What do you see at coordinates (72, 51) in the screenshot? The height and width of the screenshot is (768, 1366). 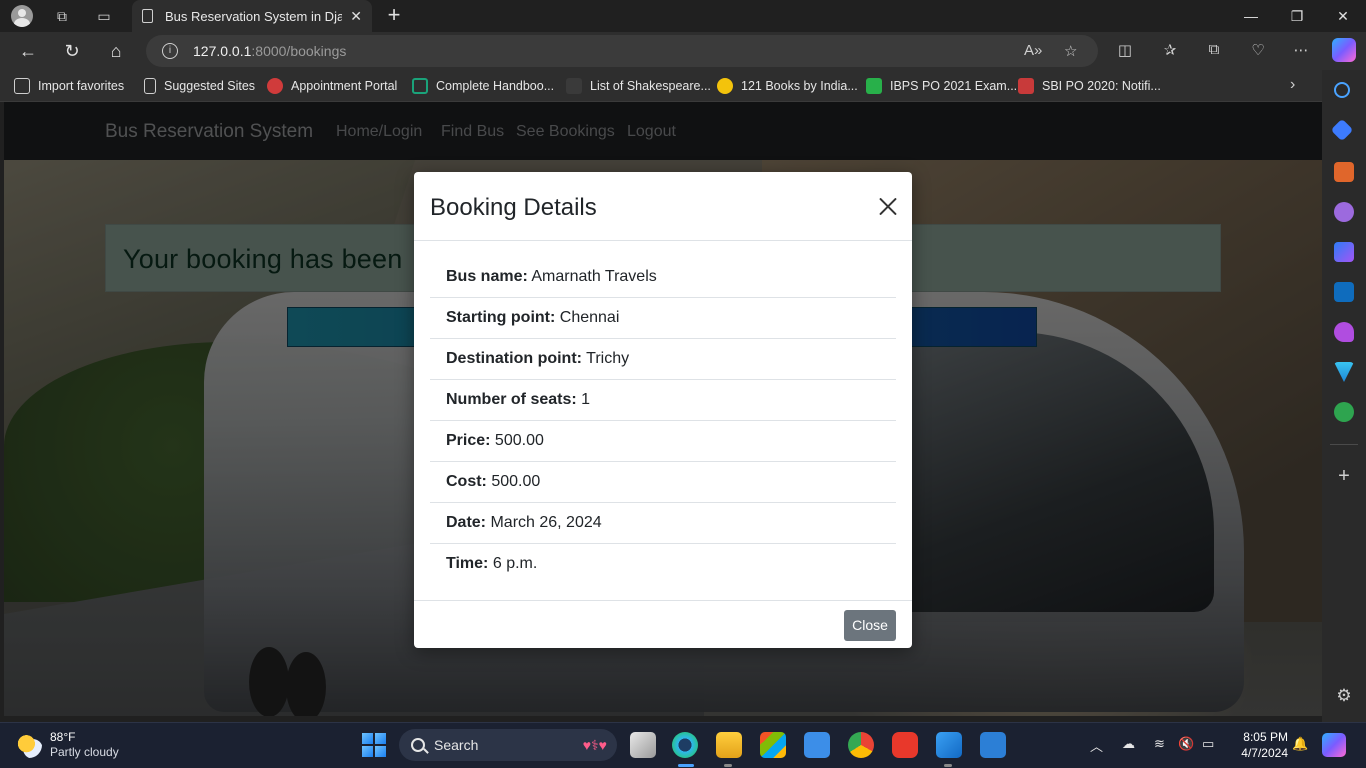 I see `refresh-icon: ↻` at bounding box center [72, 51].